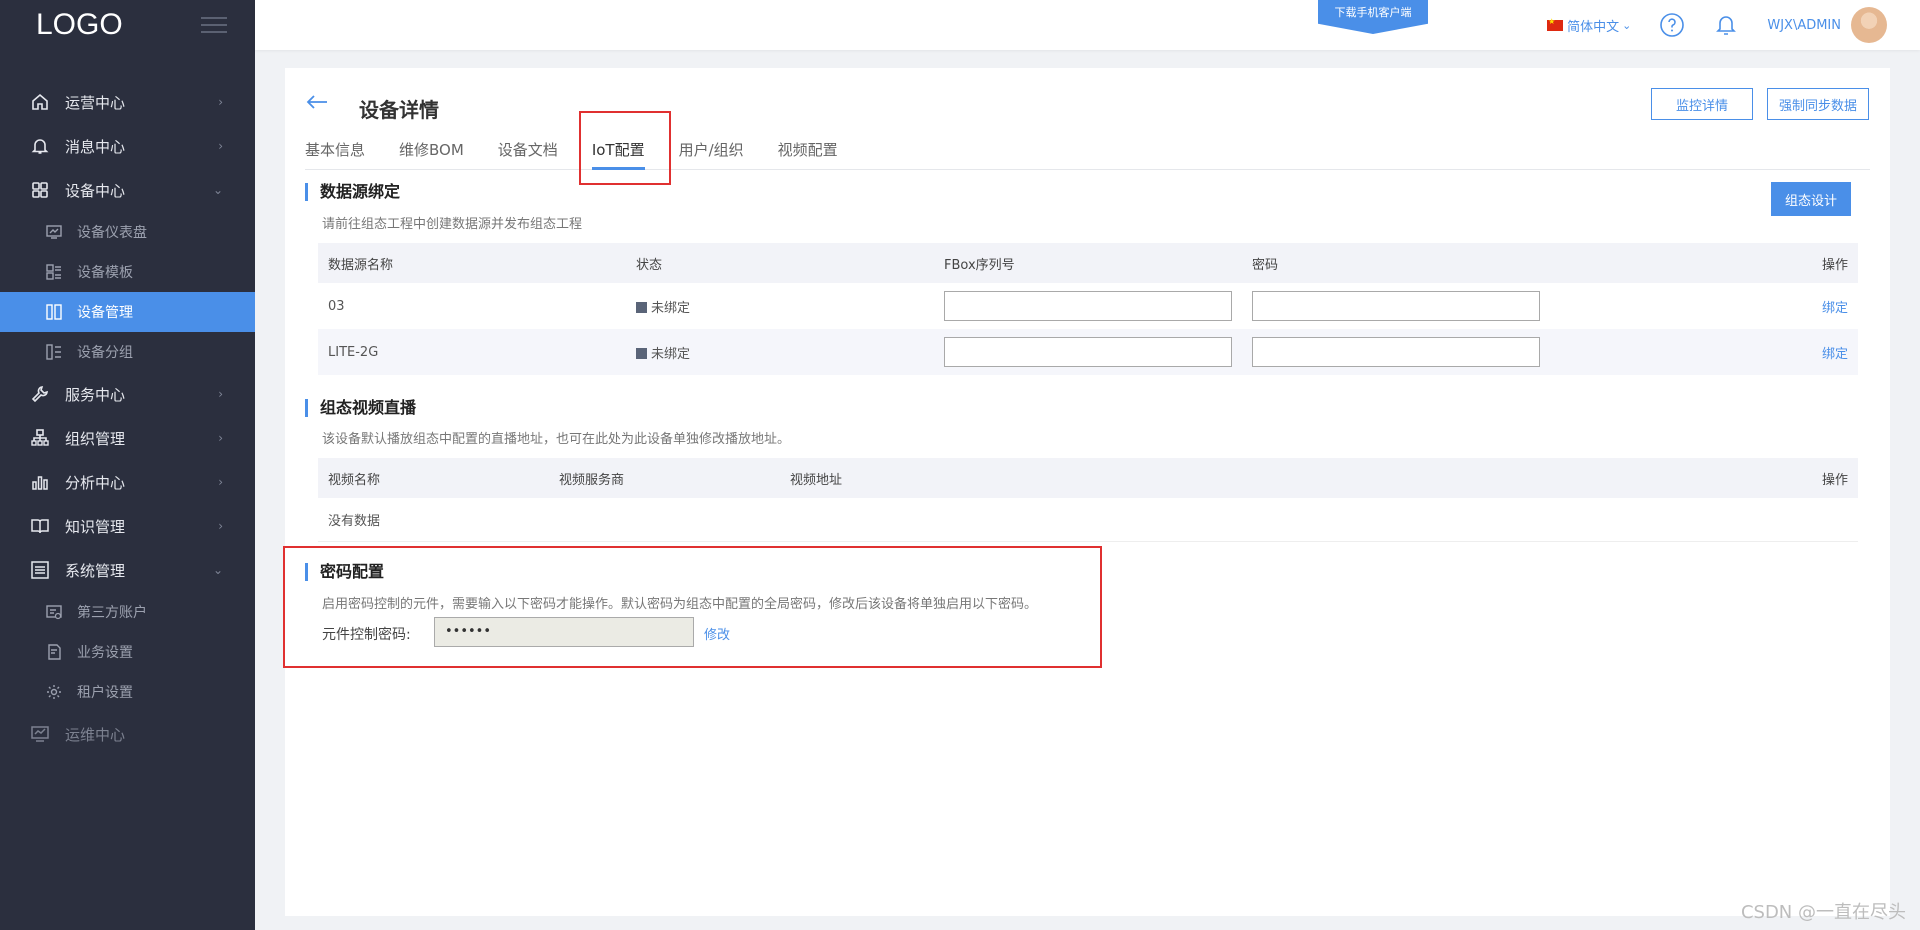  I want to click on sidebar-item-label: 系统管理, so click(95, 570).